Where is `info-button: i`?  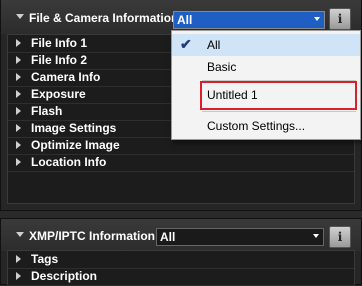 info-button: i is located at coordinates (340, 19).